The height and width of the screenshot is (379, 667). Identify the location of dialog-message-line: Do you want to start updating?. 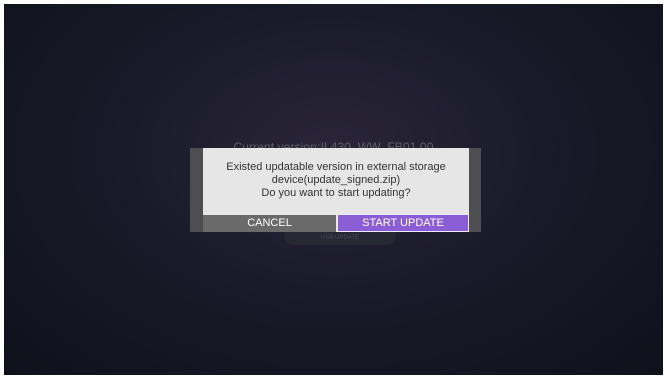
(336, 193).